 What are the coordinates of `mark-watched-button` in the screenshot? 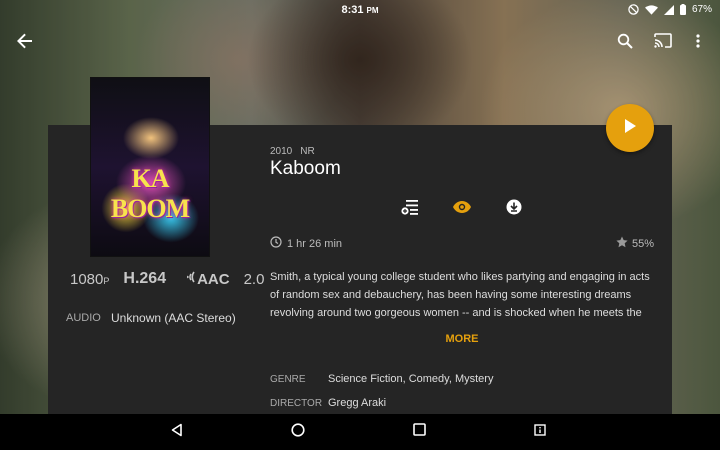 It's located at (462, 209).